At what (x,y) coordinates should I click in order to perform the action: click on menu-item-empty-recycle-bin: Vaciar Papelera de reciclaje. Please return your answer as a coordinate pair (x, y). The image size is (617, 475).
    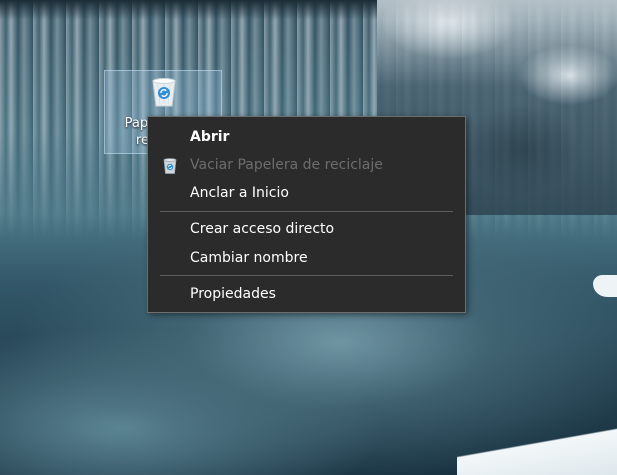
    Looking at the image, I should click on (306, 165).